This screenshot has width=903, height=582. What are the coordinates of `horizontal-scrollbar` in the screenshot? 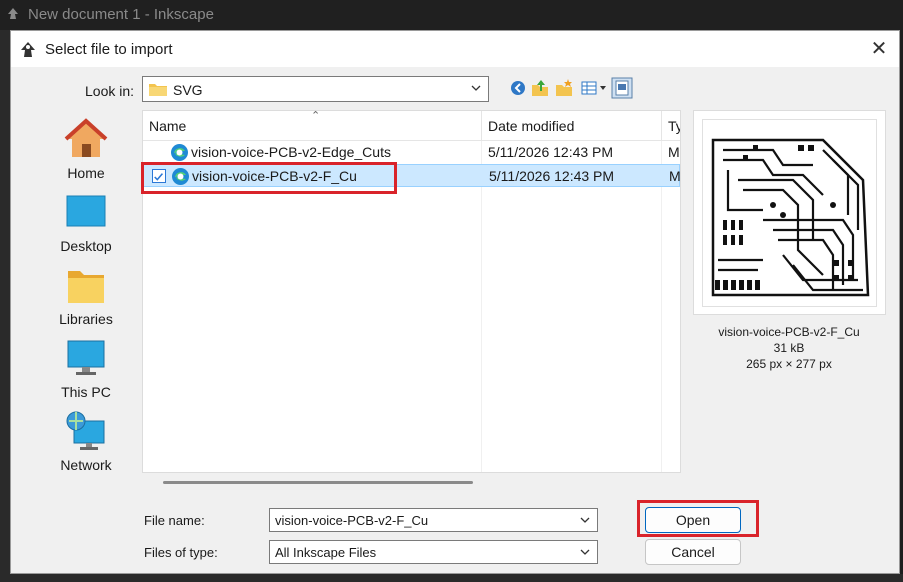 It's located at (318, 482).